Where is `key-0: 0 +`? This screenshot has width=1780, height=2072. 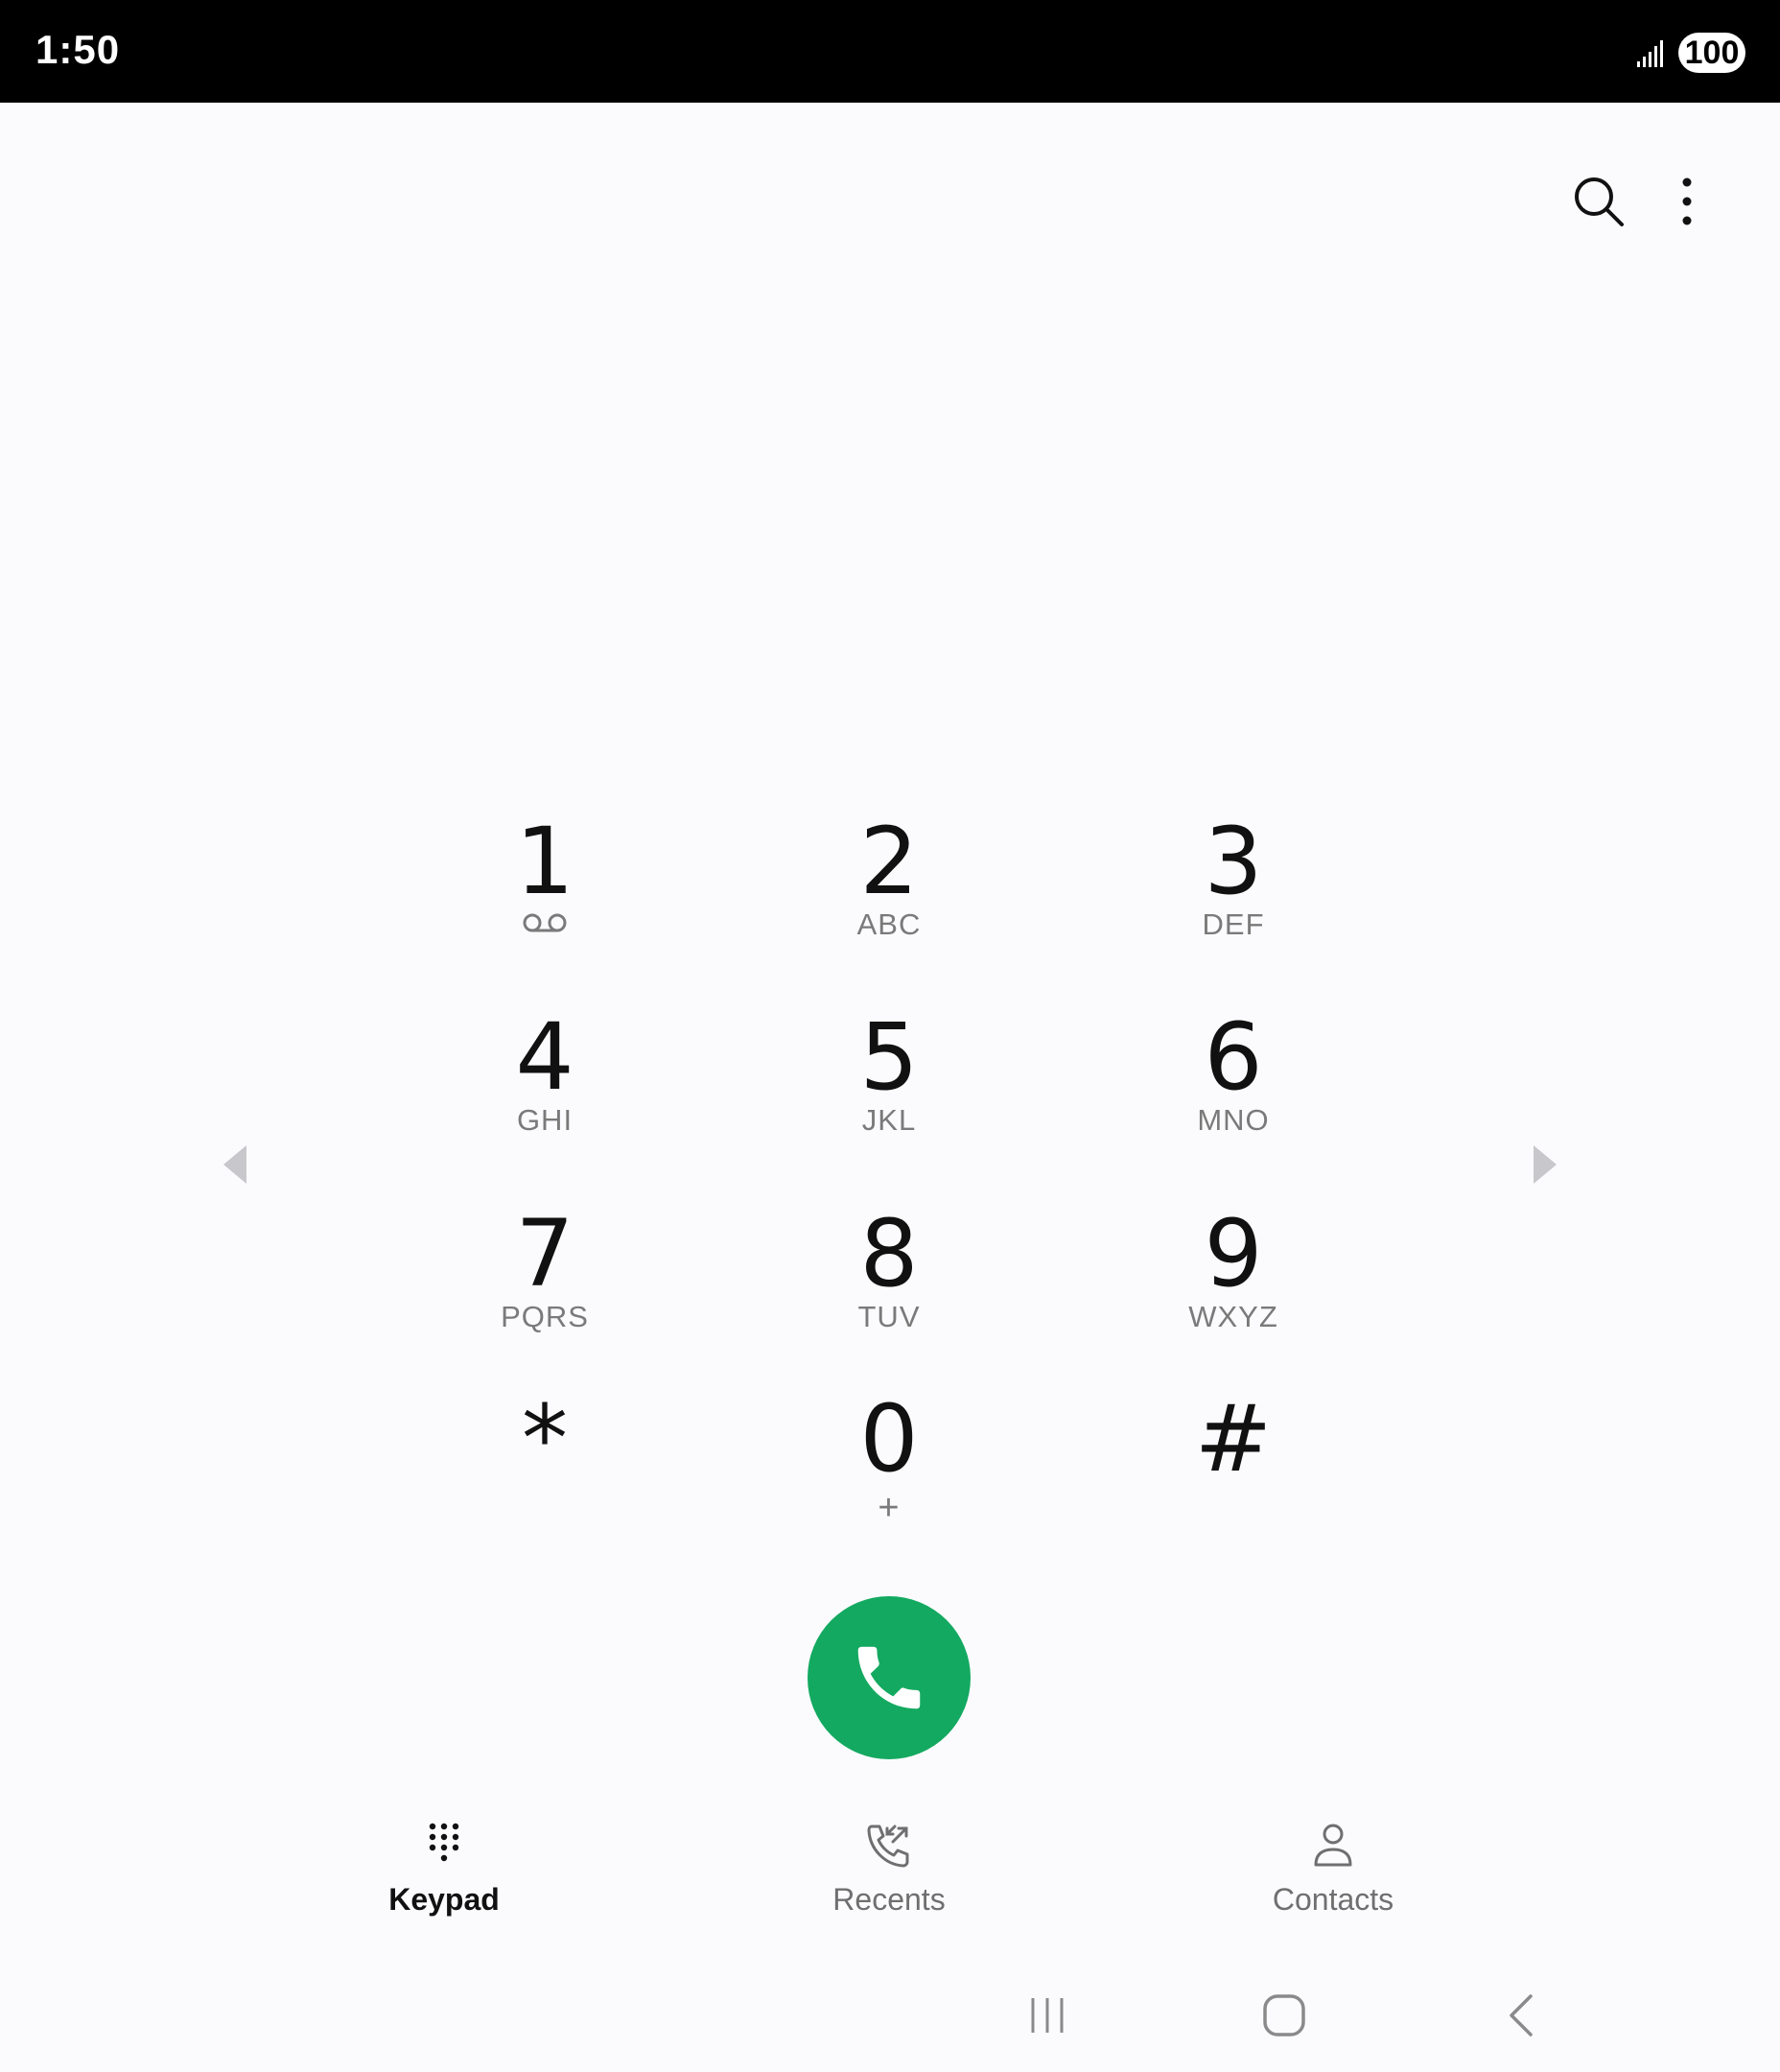 key-0: 0 + is located at coordinates (889, 1477).